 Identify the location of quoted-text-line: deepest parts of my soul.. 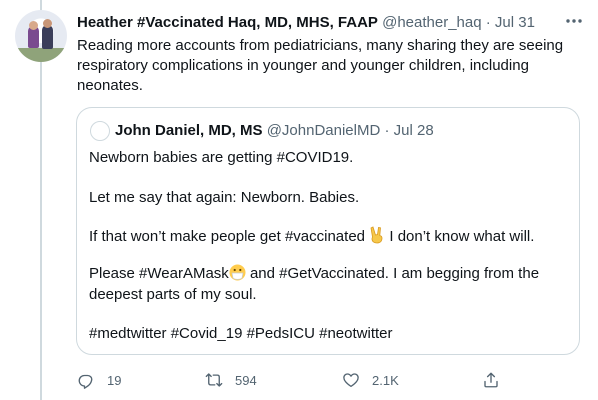
(173, 294).